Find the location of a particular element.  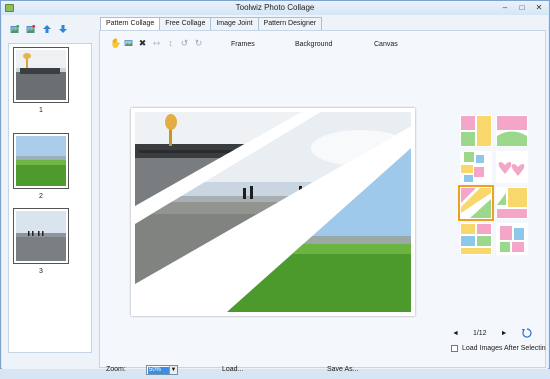

flip-vertical-icon: ↕ is located at coordinates (170, 43).